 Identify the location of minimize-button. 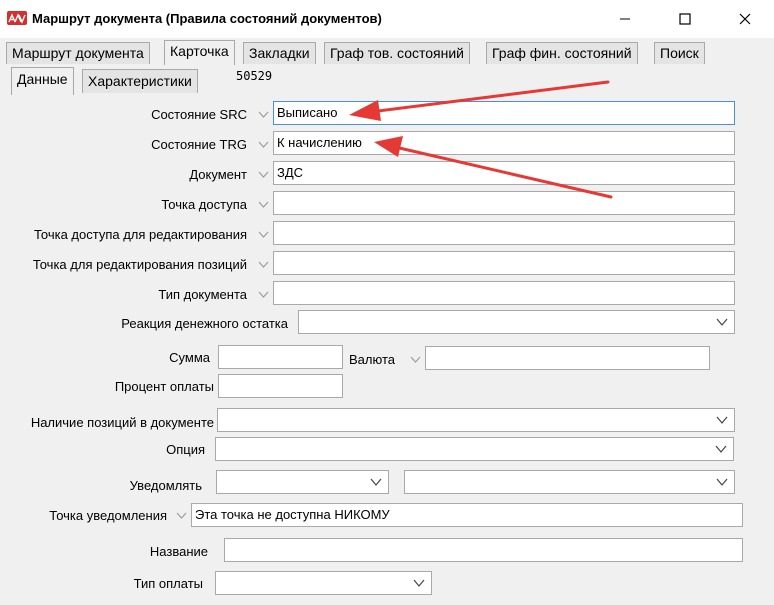
(625, 19).